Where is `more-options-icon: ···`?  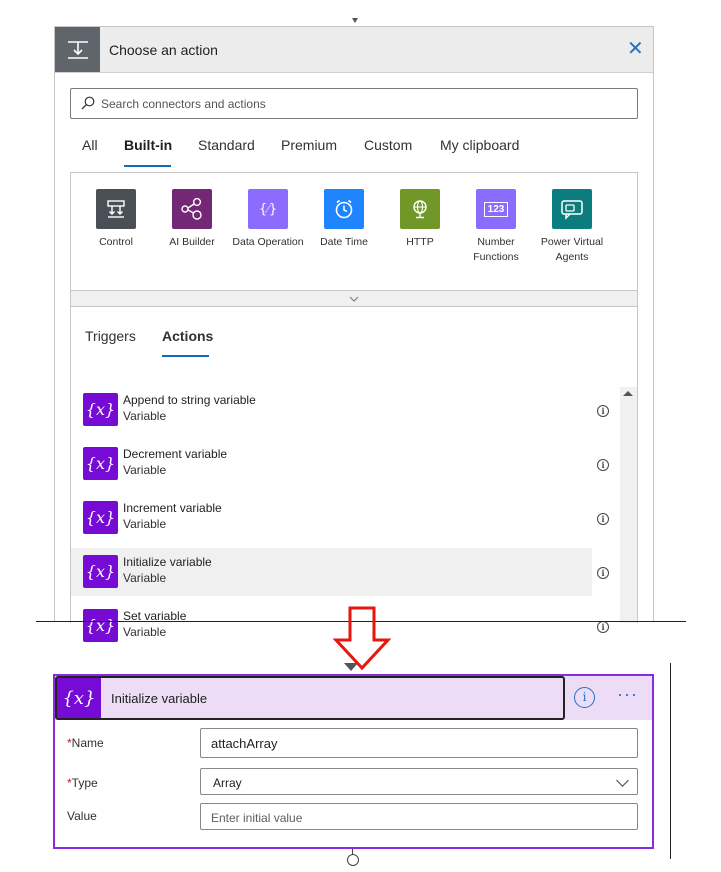 more-options-icon: ··· is located at coordinates (627, 694).